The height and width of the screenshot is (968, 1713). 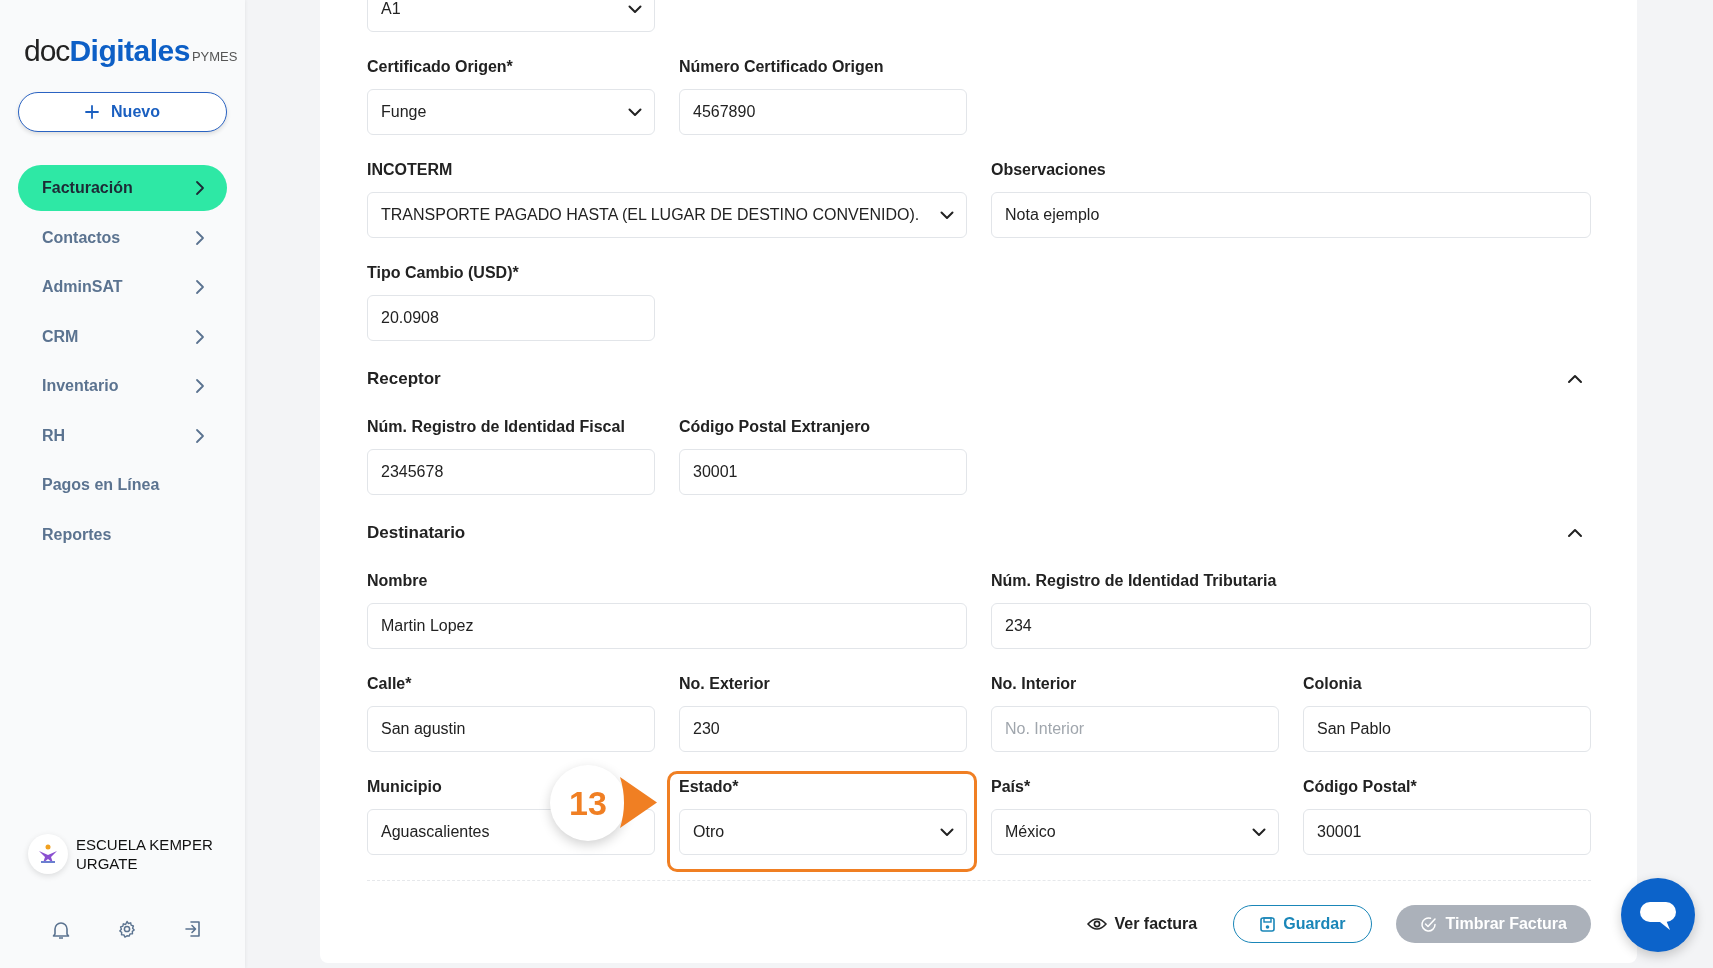 I want to click on notifications-icon, so click(x=61, y=930).